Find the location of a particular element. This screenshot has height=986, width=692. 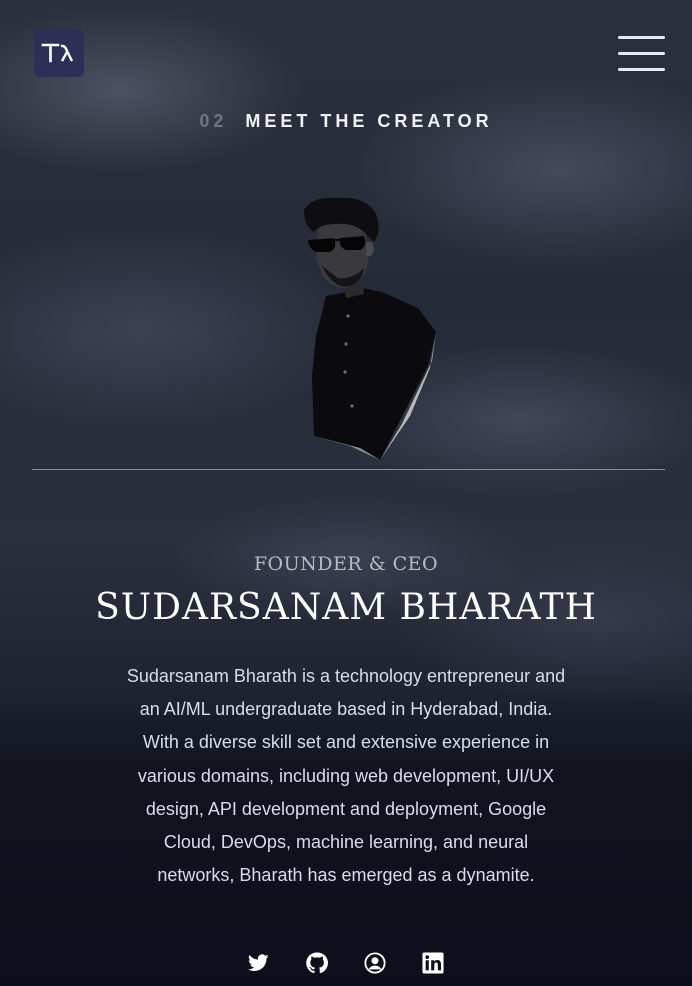

hamburger-menu-icon is located at coordinates (642, 54).